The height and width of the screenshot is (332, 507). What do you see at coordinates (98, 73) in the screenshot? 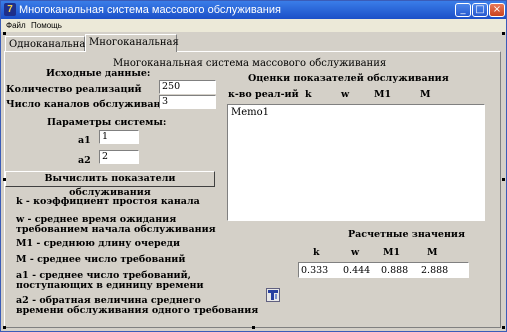
I see `inputs-section-title: Исходные данные:` at bounding box center [98, 73].